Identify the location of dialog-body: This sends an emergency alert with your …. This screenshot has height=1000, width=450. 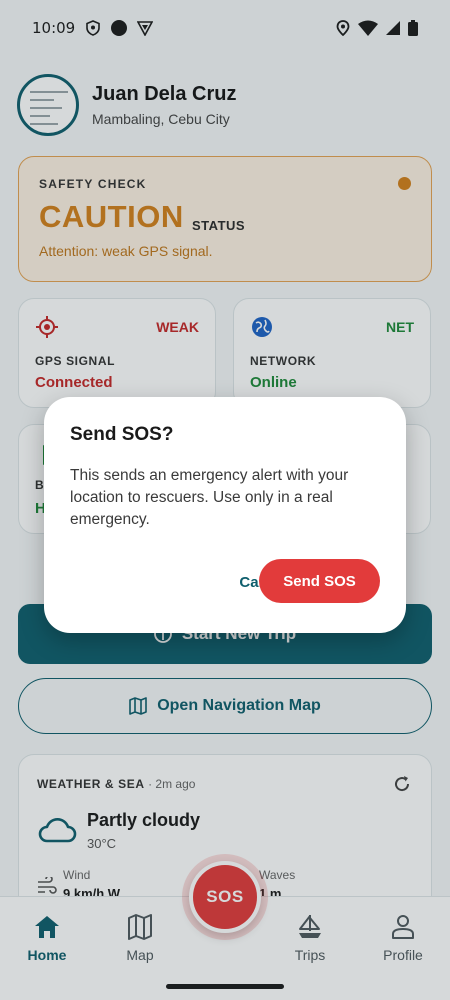
(209, 497).